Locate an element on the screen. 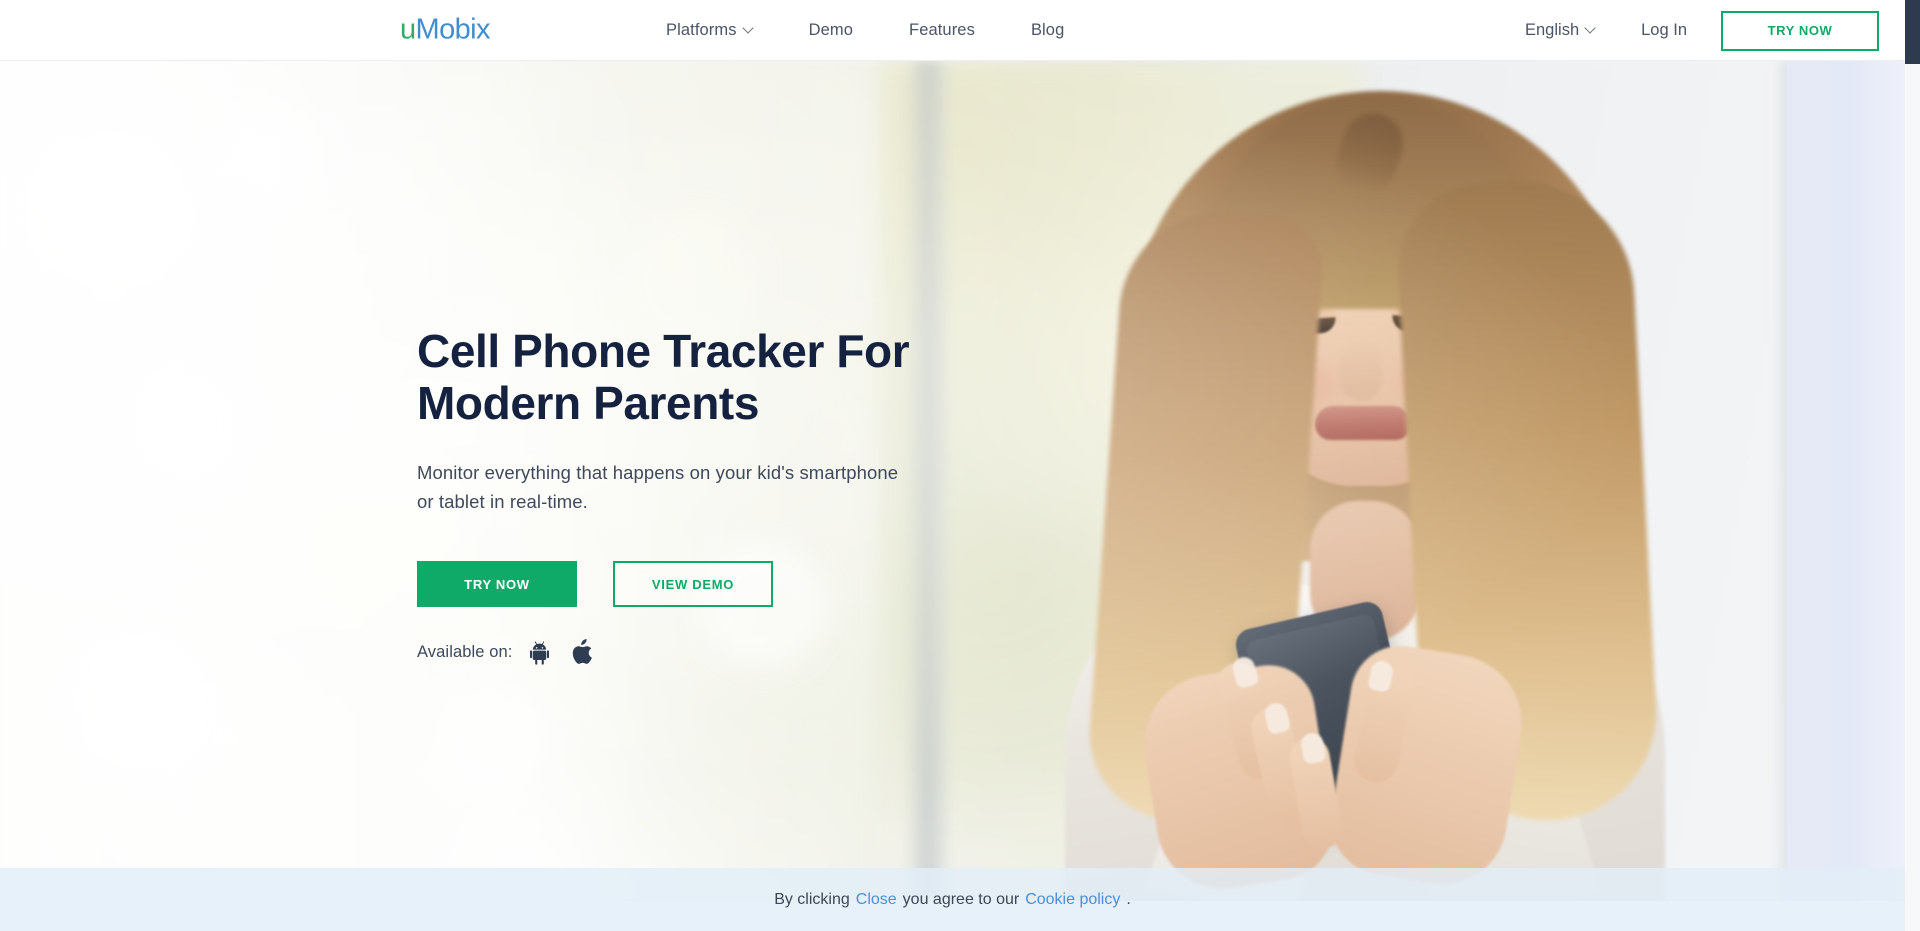 The width and height of the screenshot is (1920, 931). android-icon is located at coordinates (542, 652).